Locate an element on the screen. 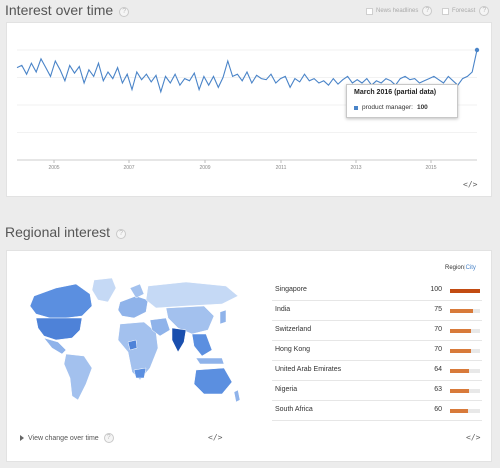 This screenshot has height=468, width=500. region-name: United Arab Emirates is located at coordinates (308, 369).